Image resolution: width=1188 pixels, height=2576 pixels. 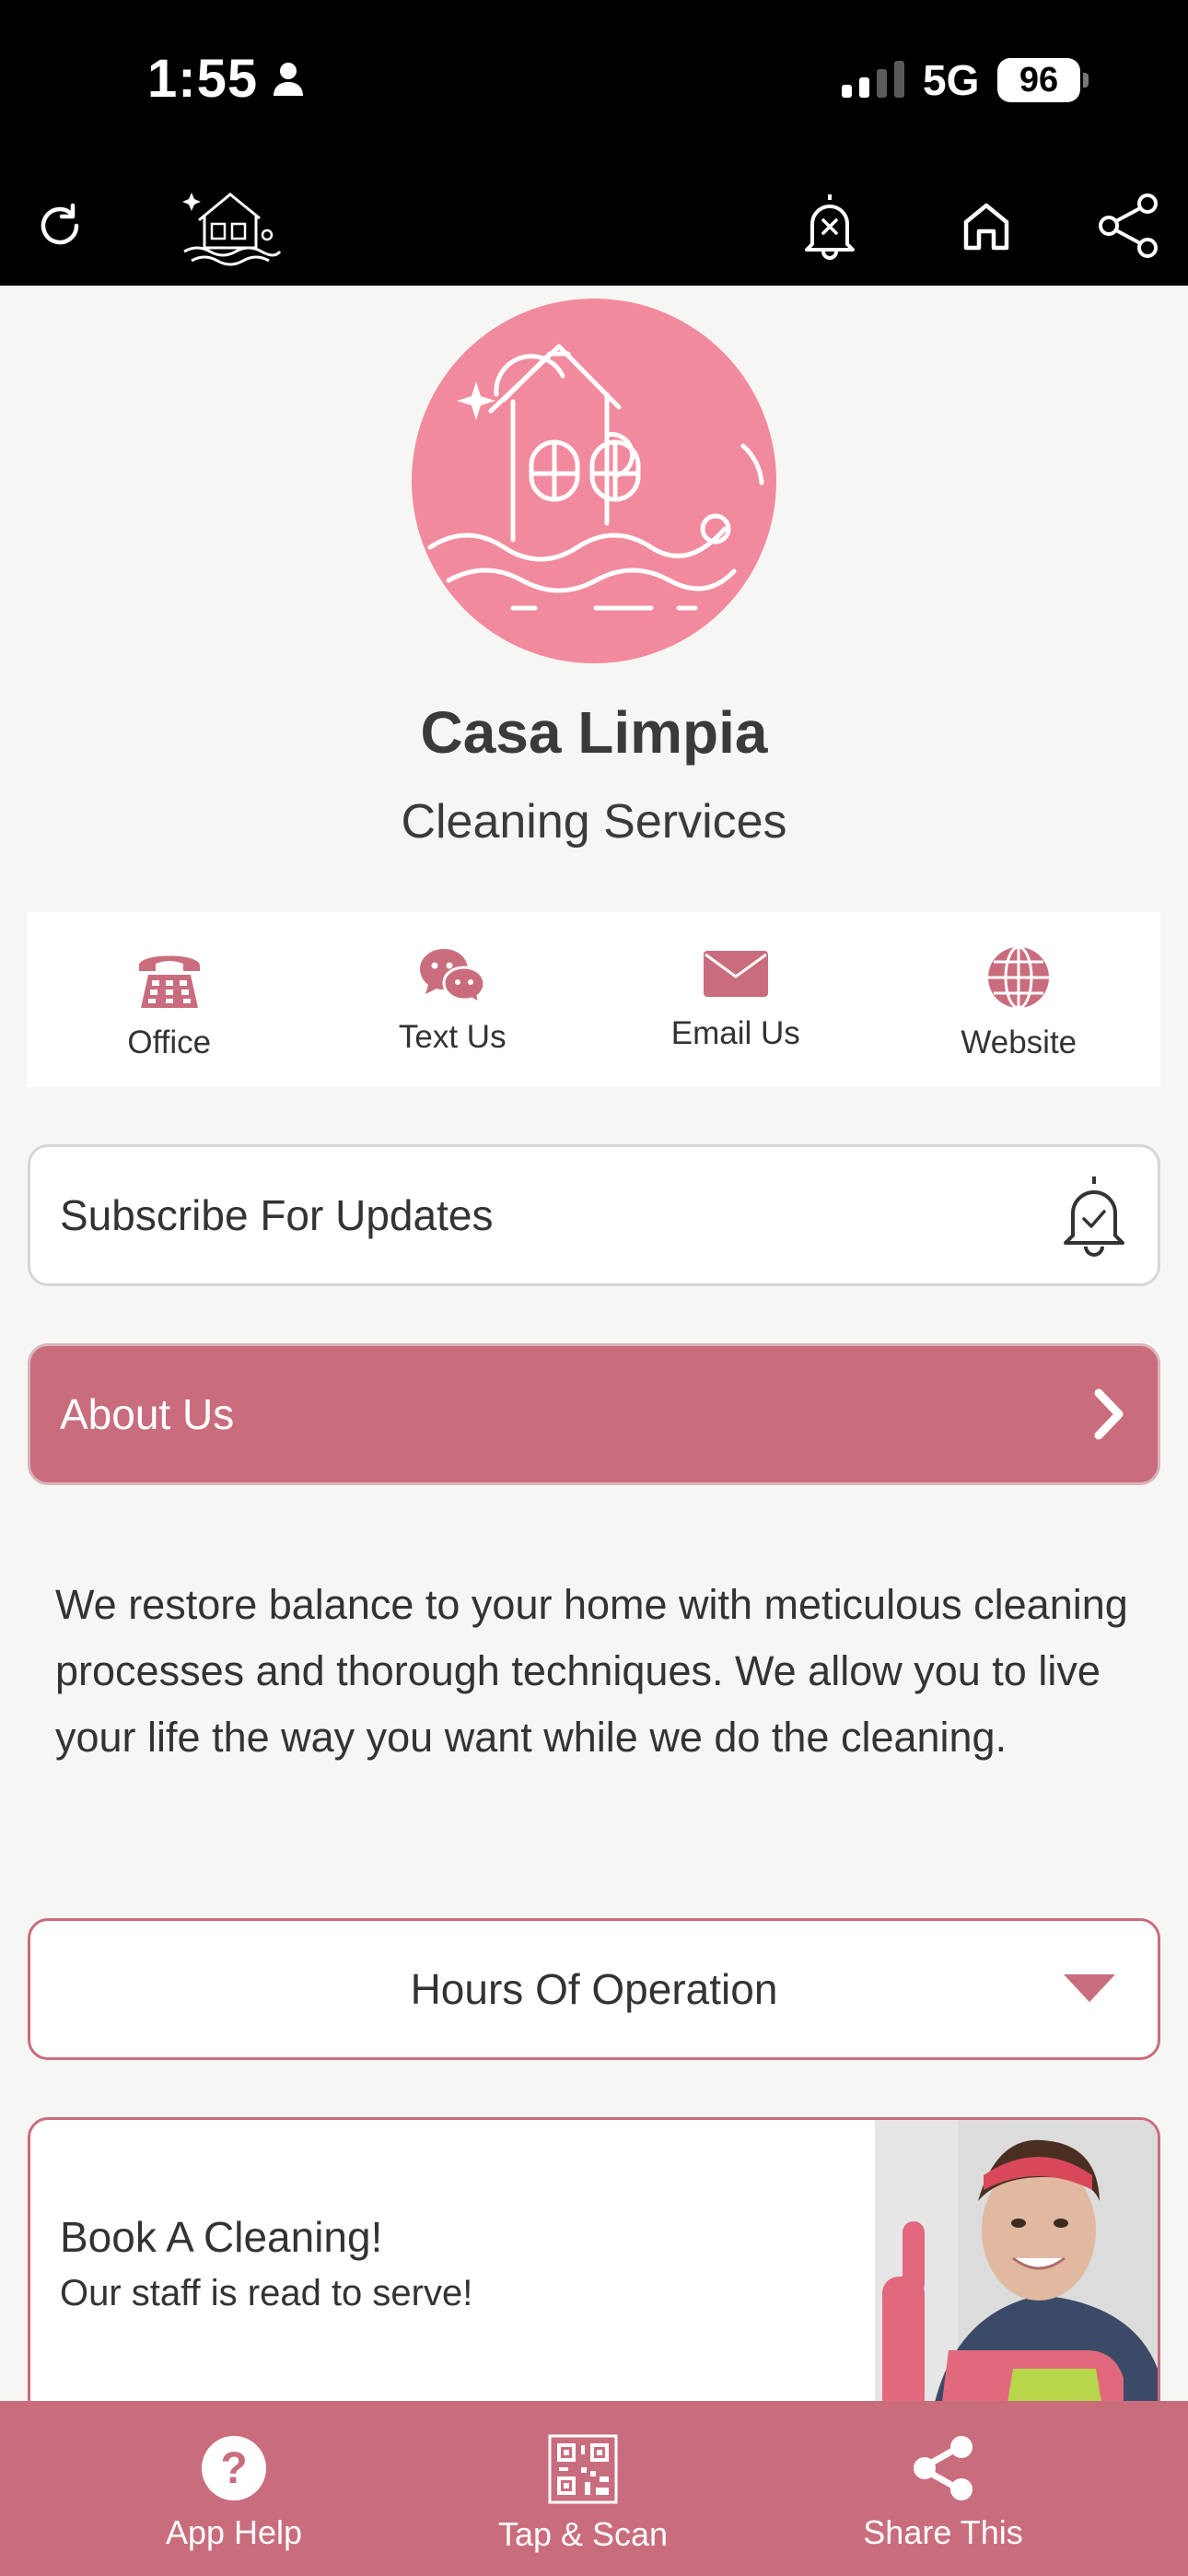 I want to click on home-button, so click(x=986, y=225).